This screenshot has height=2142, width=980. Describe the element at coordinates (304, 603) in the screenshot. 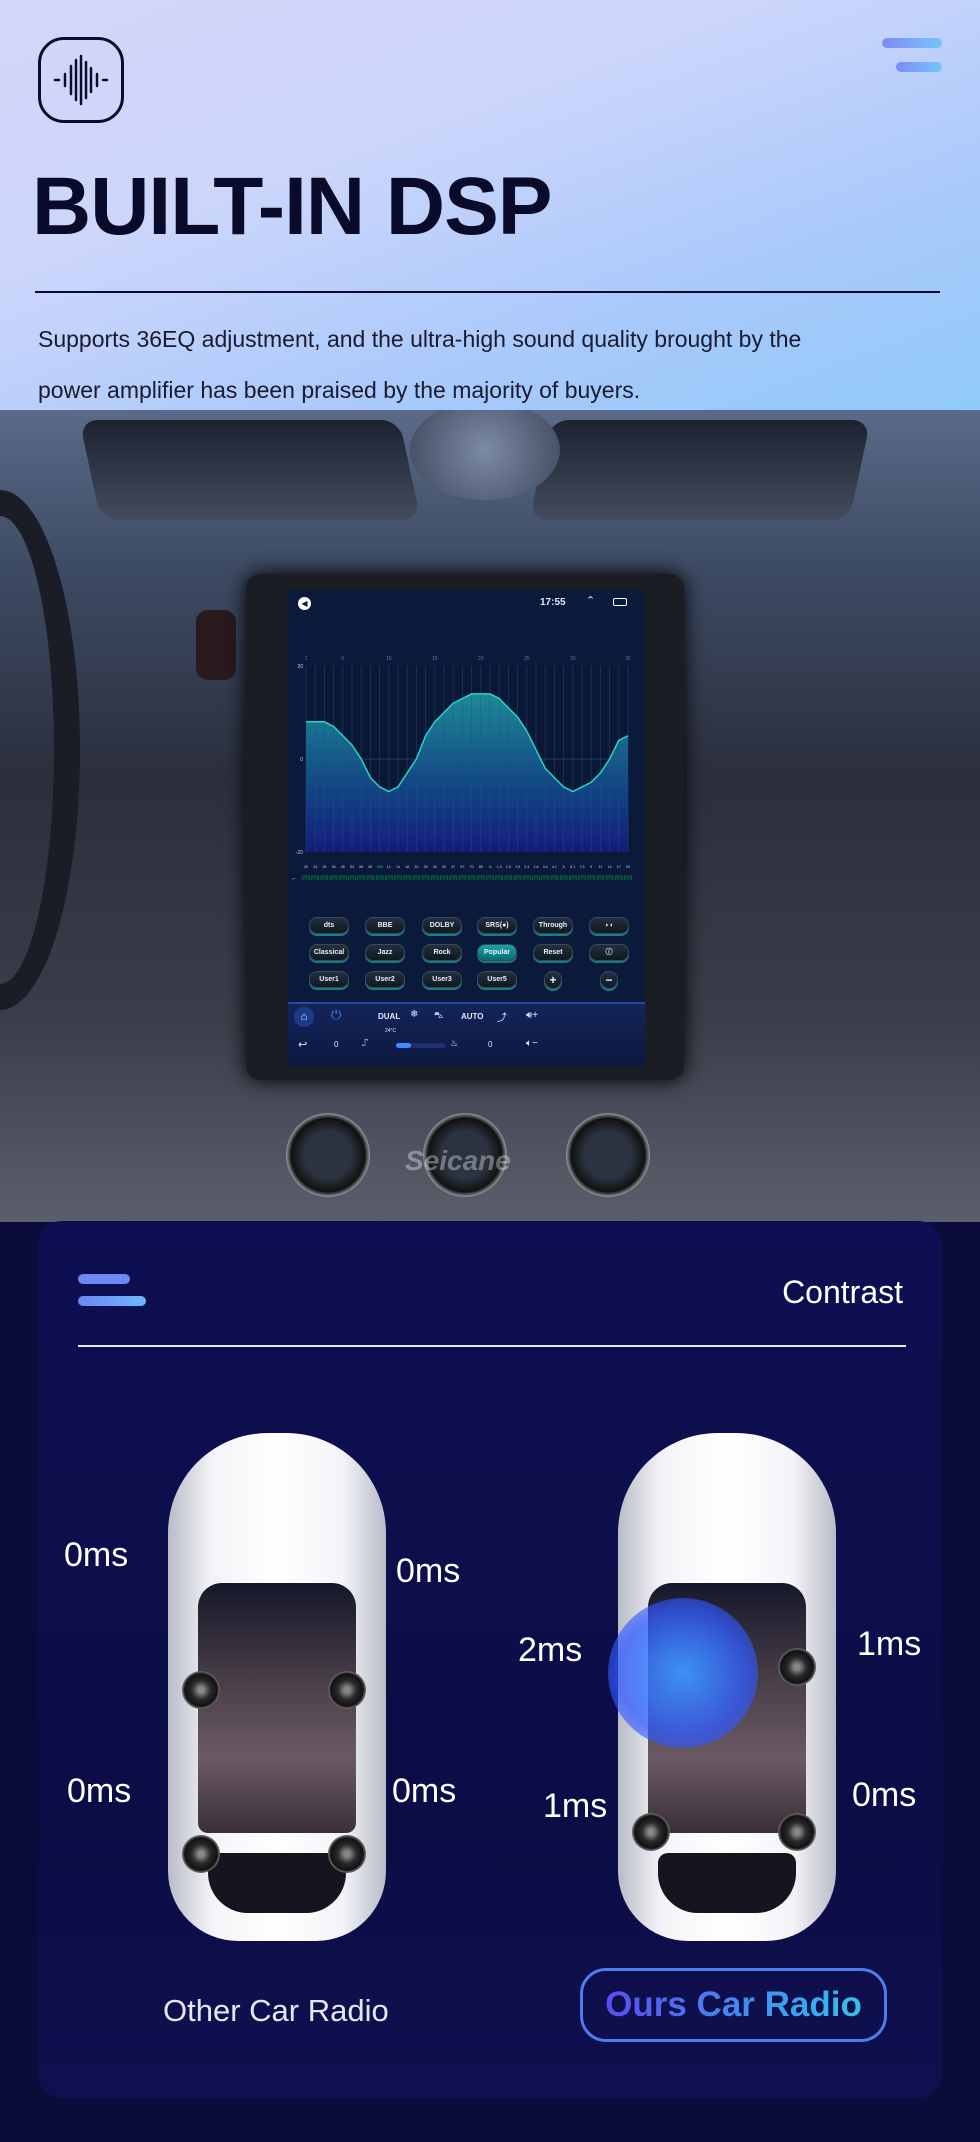

I see `back-icon: ◀` at that location.